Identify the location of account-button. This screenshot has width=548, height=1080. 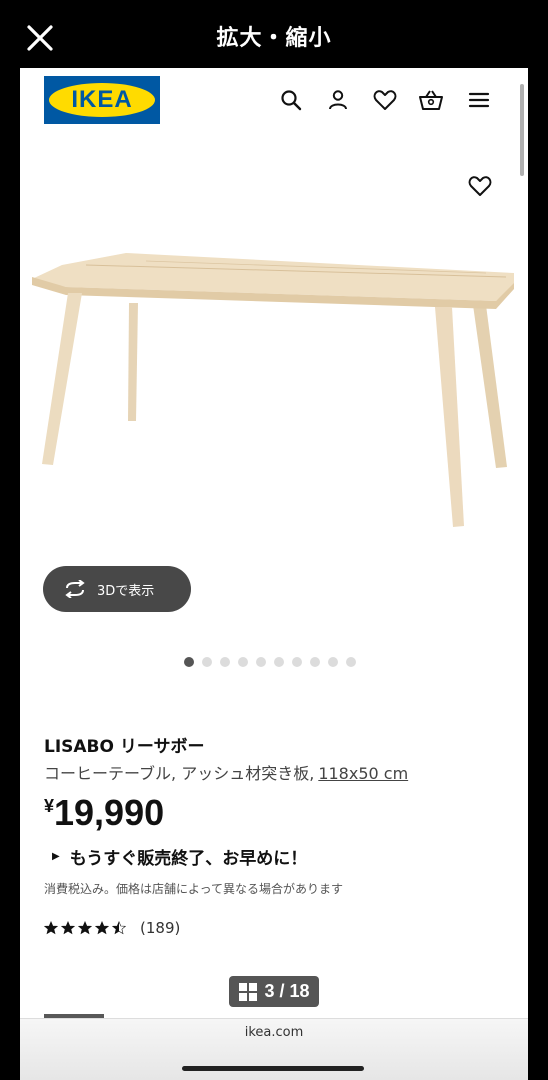
(338, 100).